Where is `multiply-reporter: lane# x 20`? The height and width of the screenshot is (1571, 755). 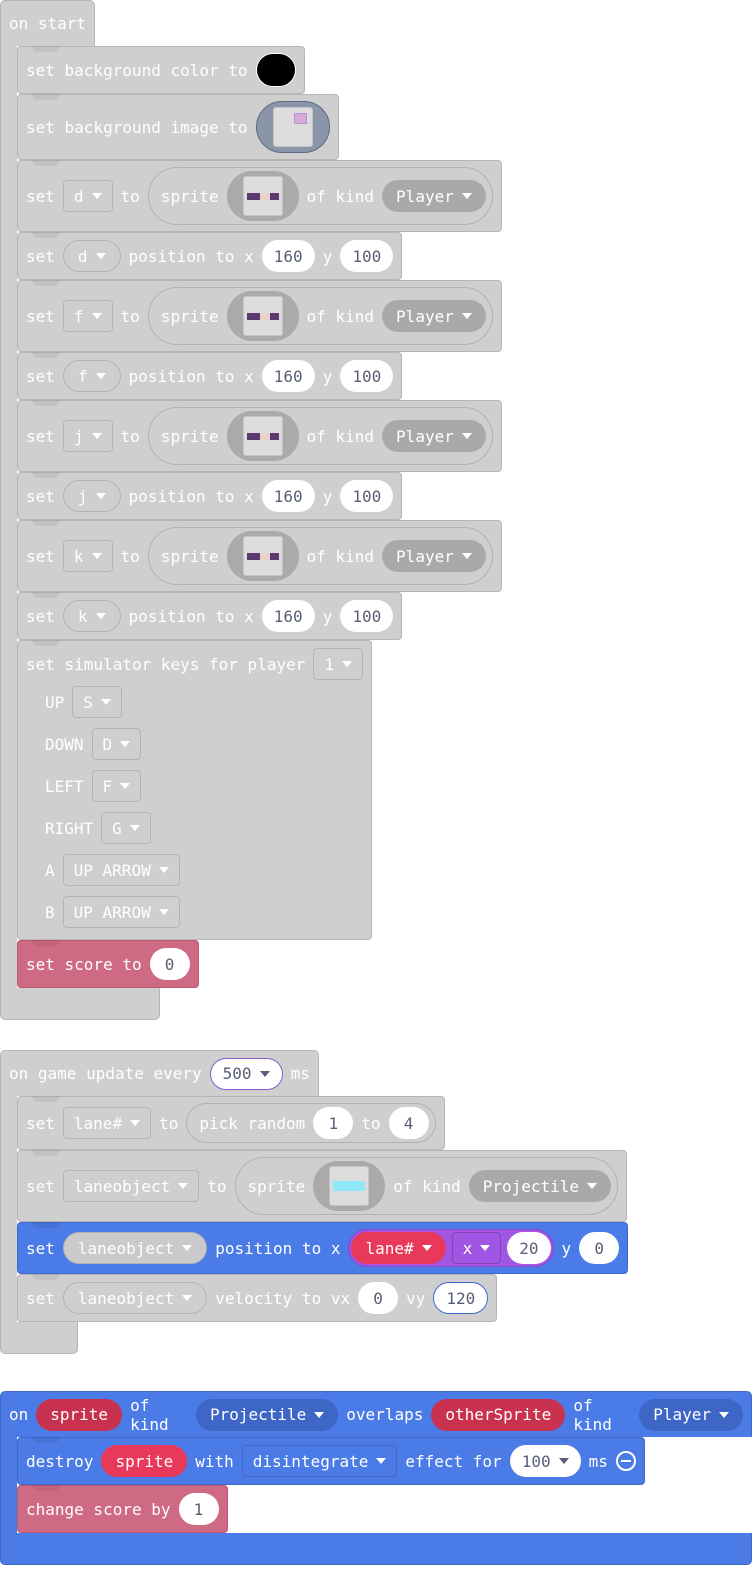 multiply-reporter: lane# x 20 is located at coordinates (451, 1248).